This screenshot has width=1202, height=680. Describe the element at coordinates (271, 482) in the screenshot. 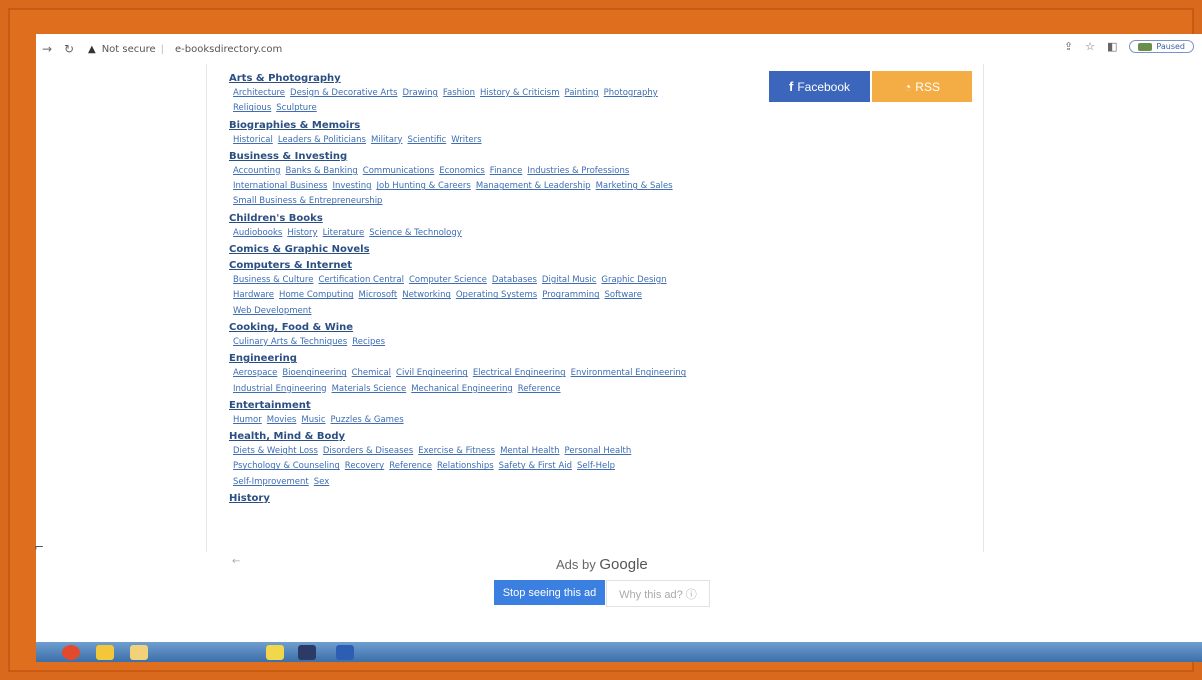

I see `subcategory-link: Self-Improvement` at that location.